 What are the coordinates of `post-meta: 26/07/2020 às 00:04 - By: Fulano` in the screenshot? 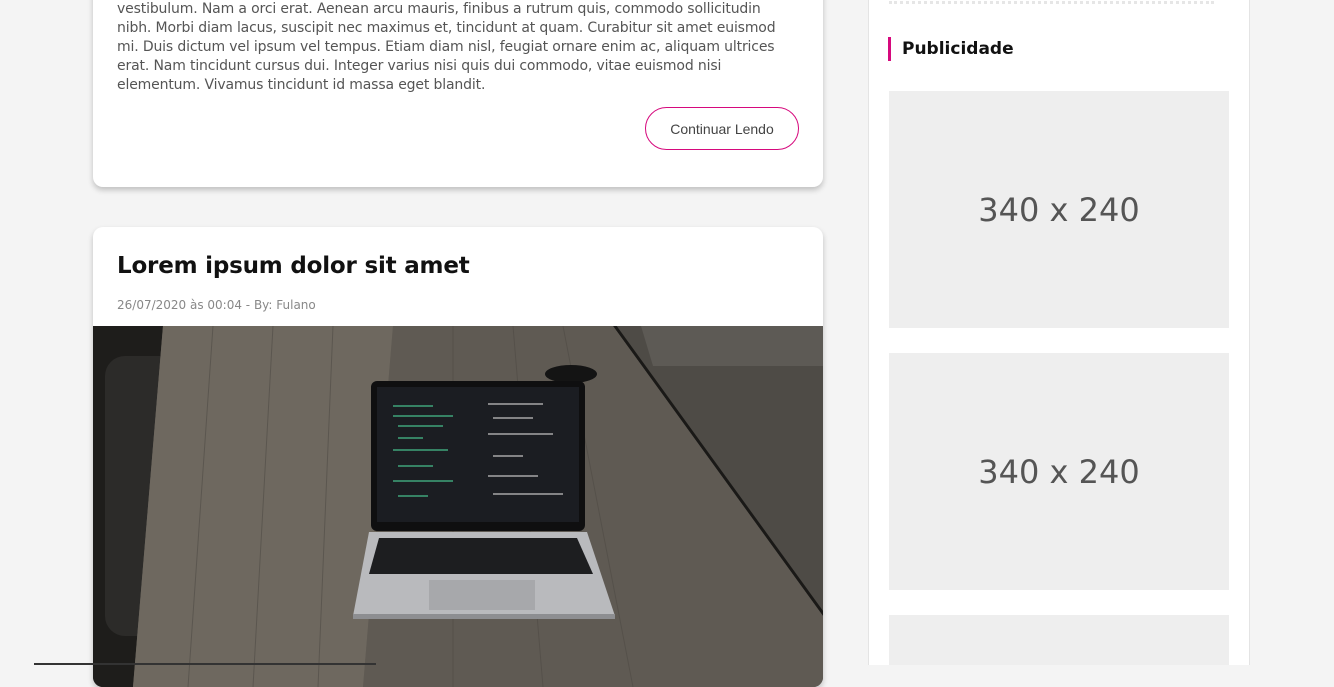 It's located at (216, 305).